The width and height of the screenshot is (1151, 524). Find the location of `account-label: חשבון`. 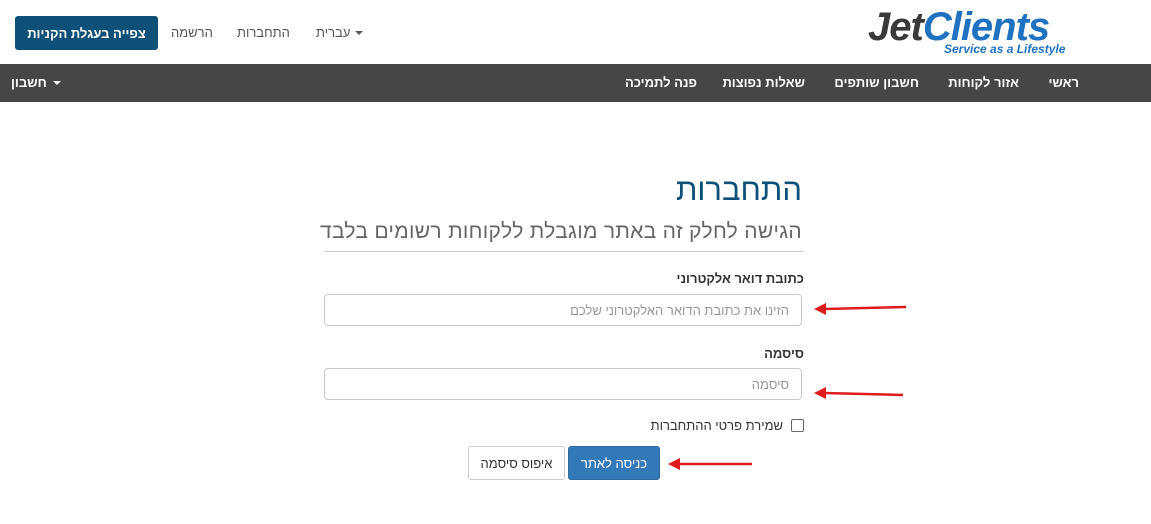

account-label: חשבון is located at coordinates (29, 82).